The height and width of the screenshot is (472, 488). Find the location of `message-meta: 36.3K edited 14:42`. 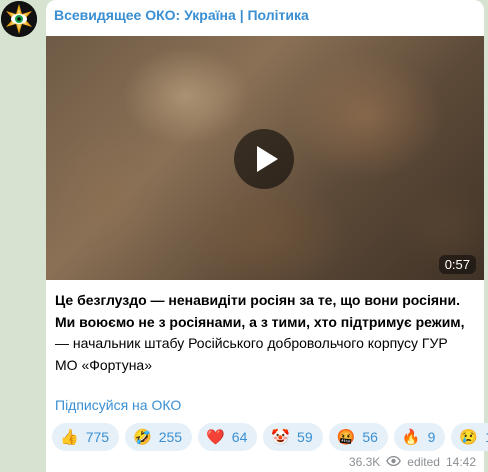

message-meta: 36.3K edited 14:42 is located at coordinates (412, 462).